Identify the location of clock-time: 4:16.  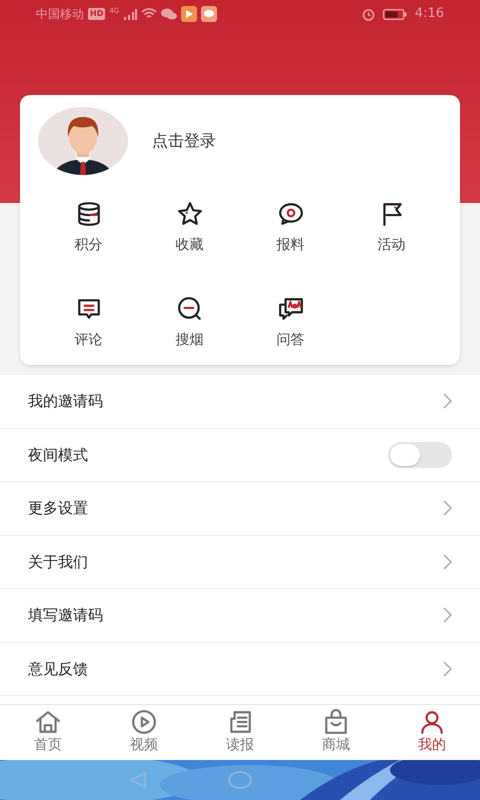
(429, 14).